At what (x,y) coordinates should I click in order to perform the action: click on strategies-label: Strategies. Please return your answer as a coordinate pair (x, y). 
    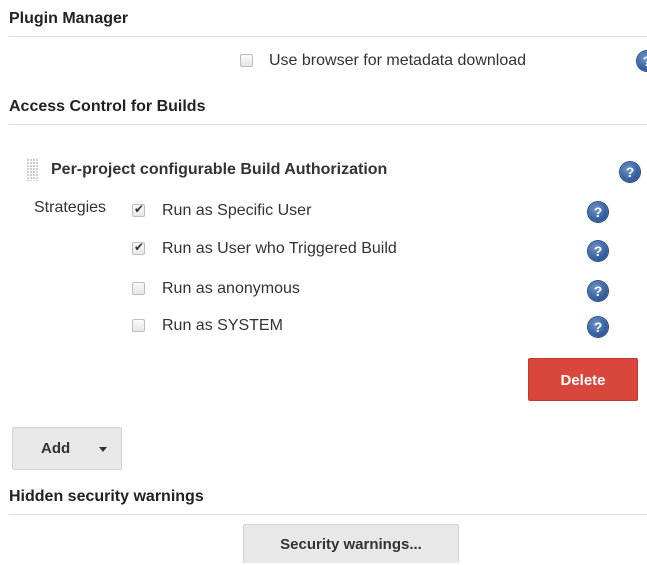
    Looking at the image, I should click on (70, 207).